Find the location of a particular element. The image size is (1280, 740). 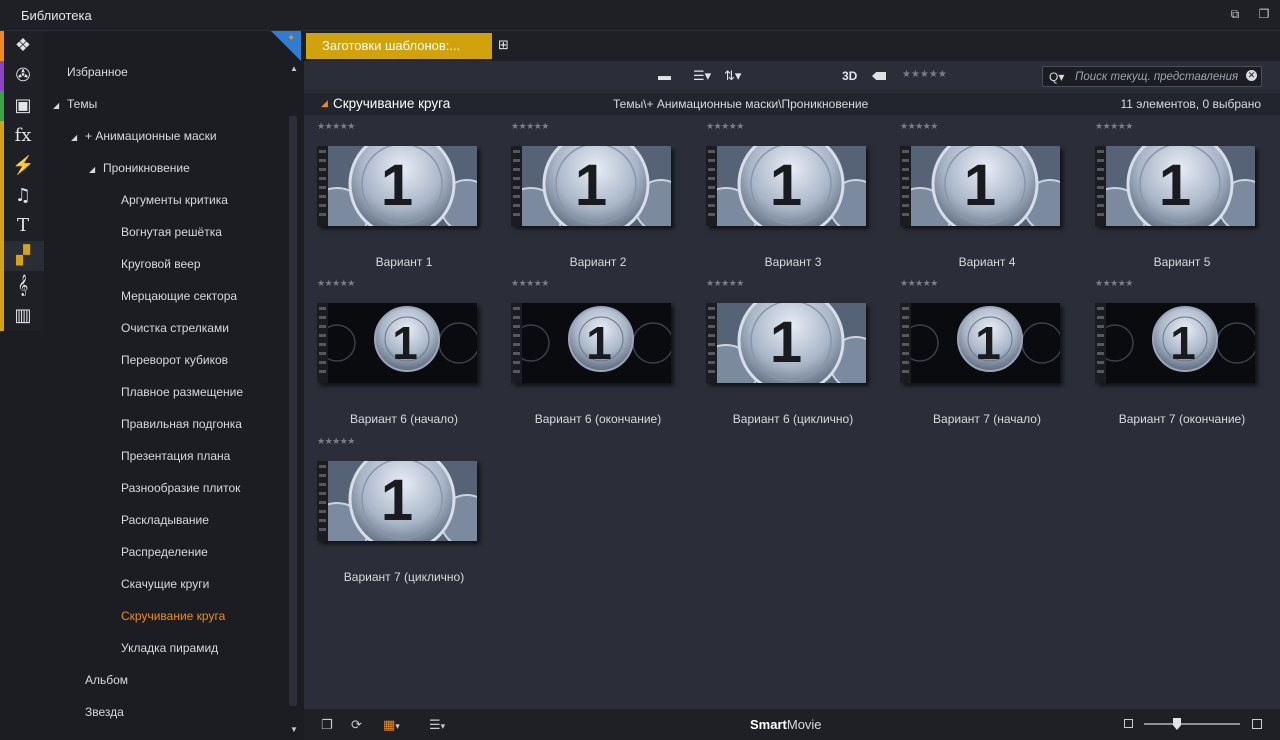

pin-tab-icon: ⊞ is located at coordinates (503, 45).